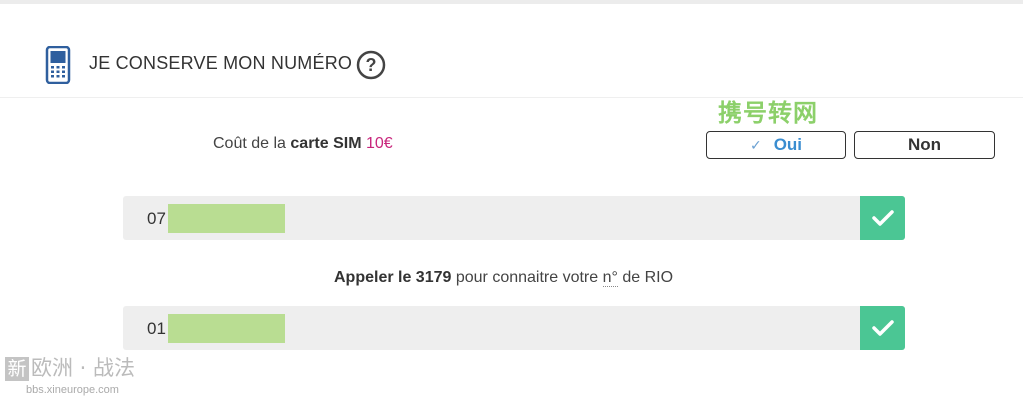 This screenshot has height=403, width=1023. Describe the element at coordinates (610, 278) in the screenshot. I see `rio-abbr: n°` at that location.